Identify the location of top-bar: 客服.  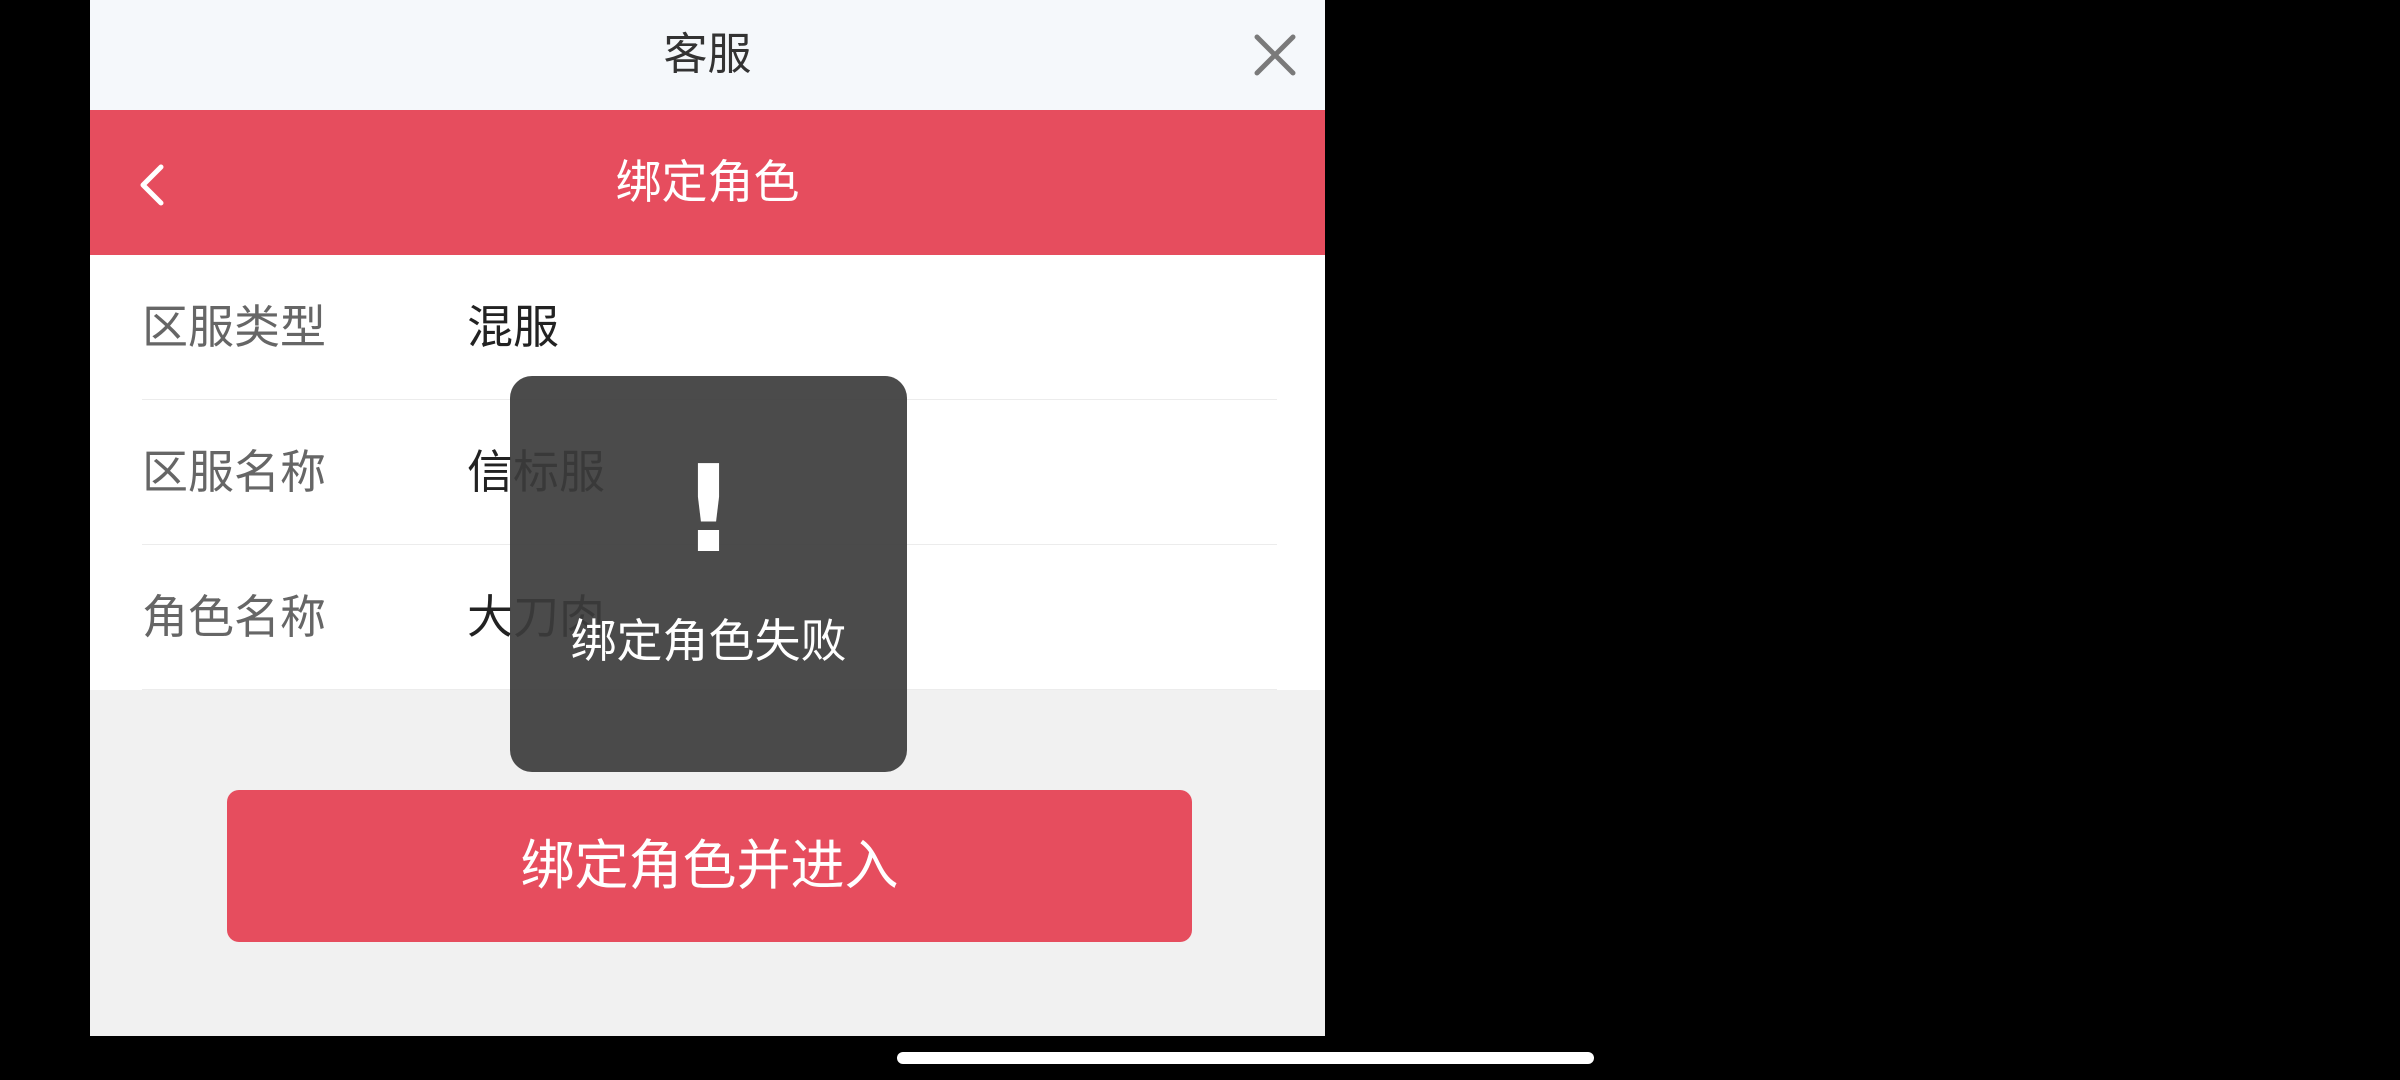
(707, 55).